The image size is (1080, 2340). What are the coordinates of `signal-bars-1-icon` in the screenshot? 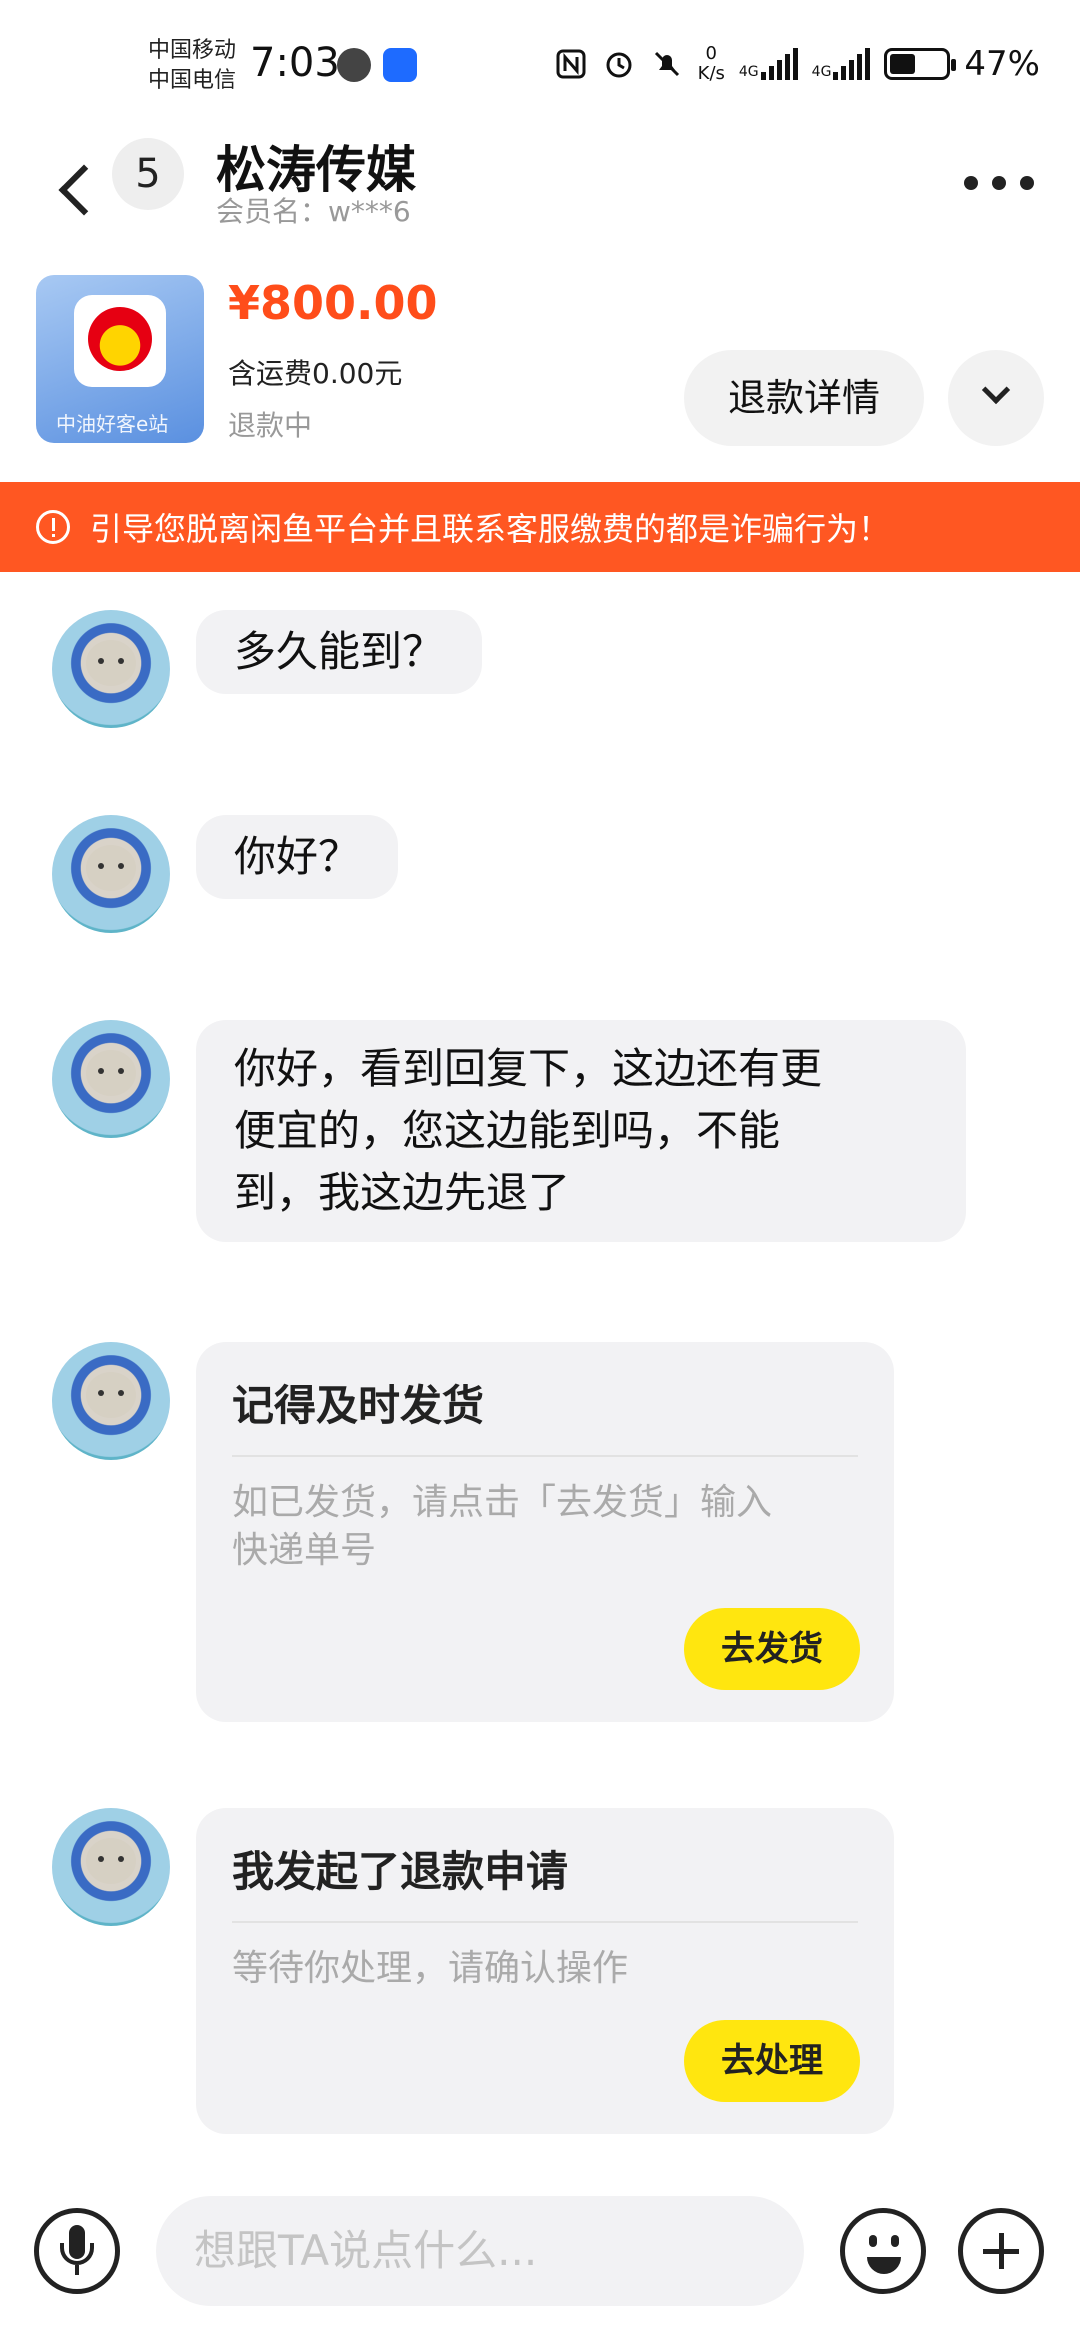 It's located at (779, 64).